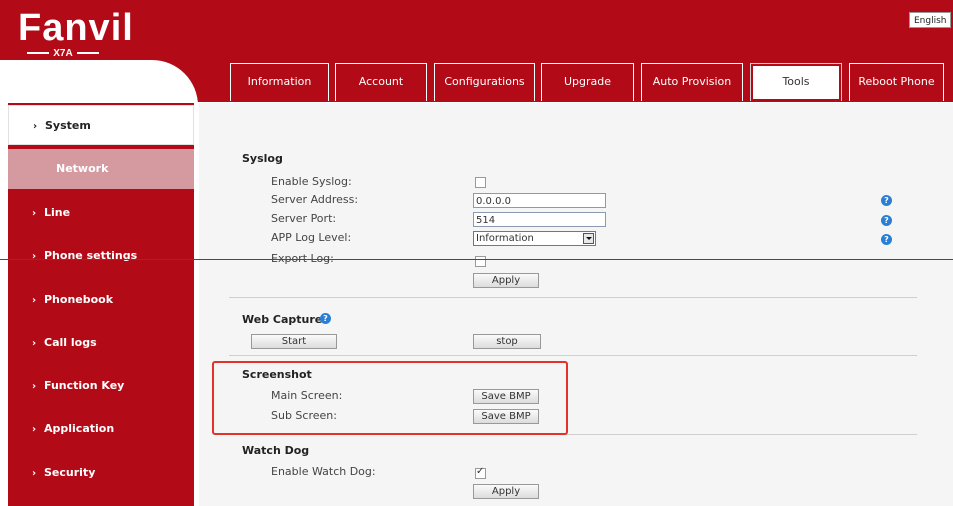 This screenshot has height=506, width=953. I want to click on sidebar-item-label: Line, so click(57, 212).